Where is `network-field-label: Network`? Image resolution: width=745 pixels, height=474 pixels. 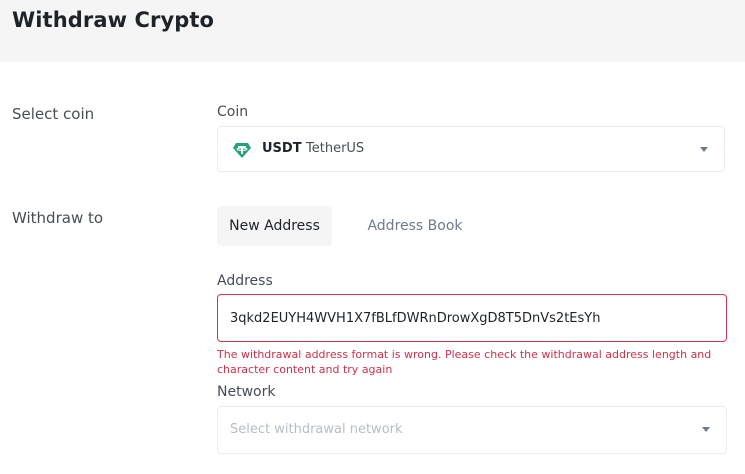 network-field-label: Network is located at coordinates (246, 392).